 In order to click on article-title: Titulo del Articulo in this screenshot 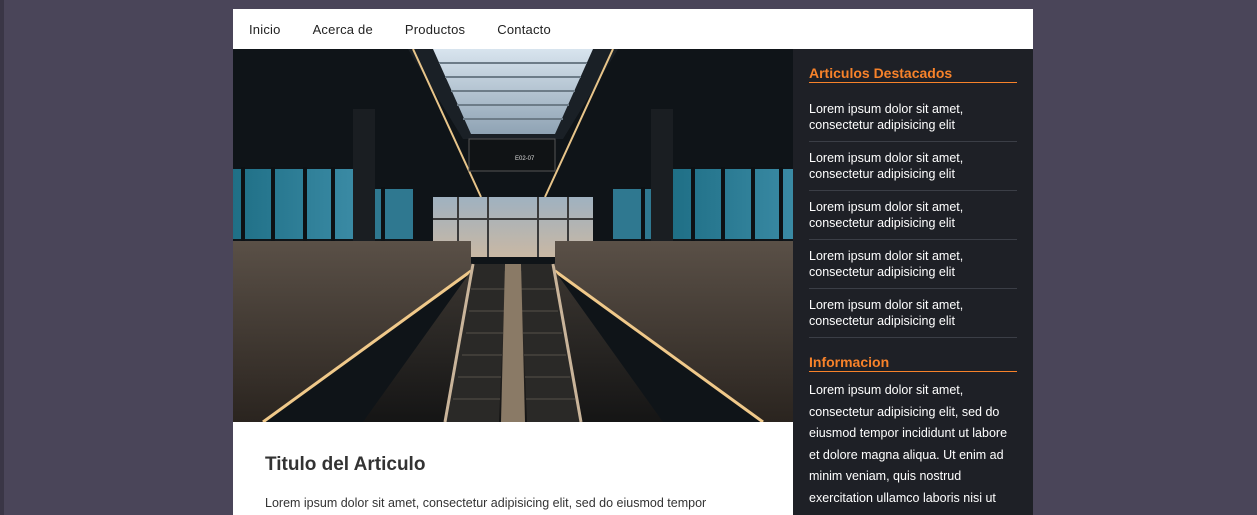, I will do `click(345, 464)`.